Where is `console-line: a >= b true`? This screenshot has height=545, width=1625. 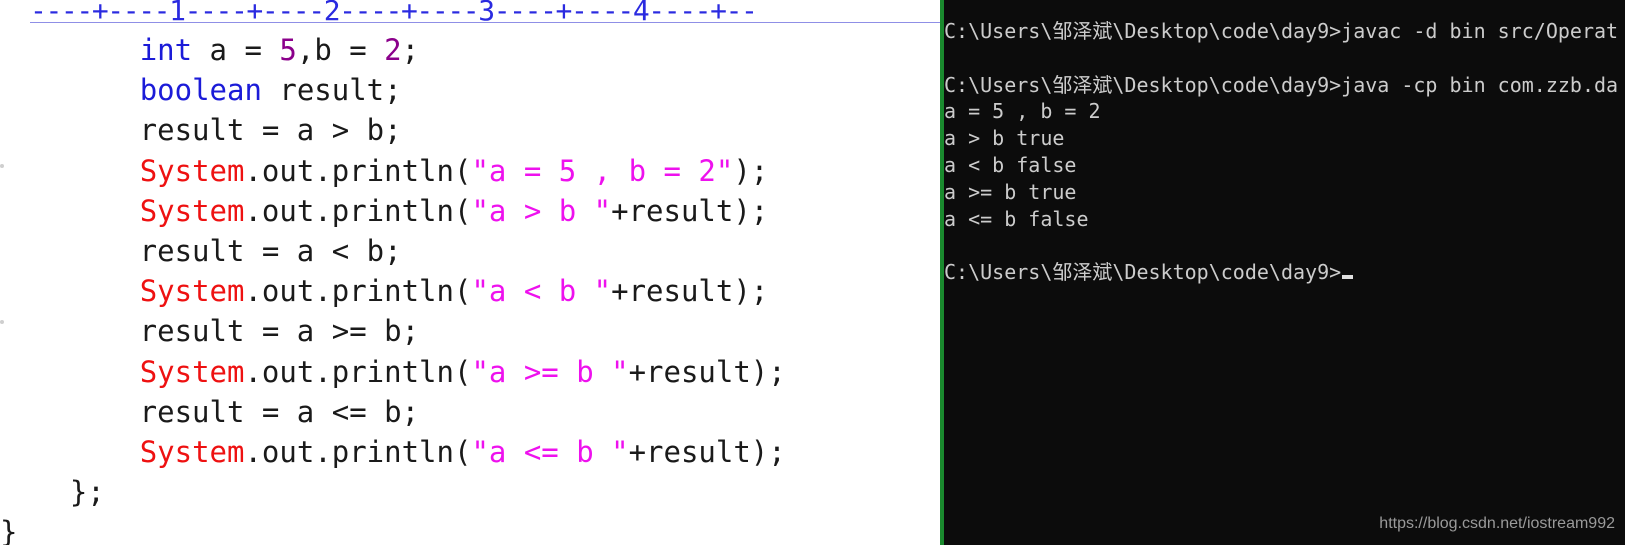
console-line: a >= b true is located at coordinates (1281, 192).